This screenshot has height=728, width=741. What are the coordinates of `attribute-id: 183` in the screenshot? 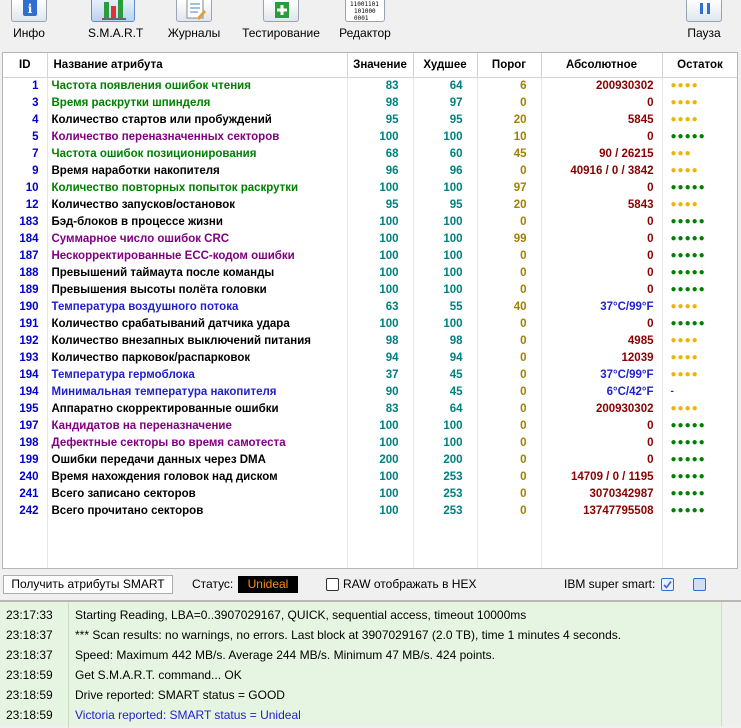 It's located at (25, 221).